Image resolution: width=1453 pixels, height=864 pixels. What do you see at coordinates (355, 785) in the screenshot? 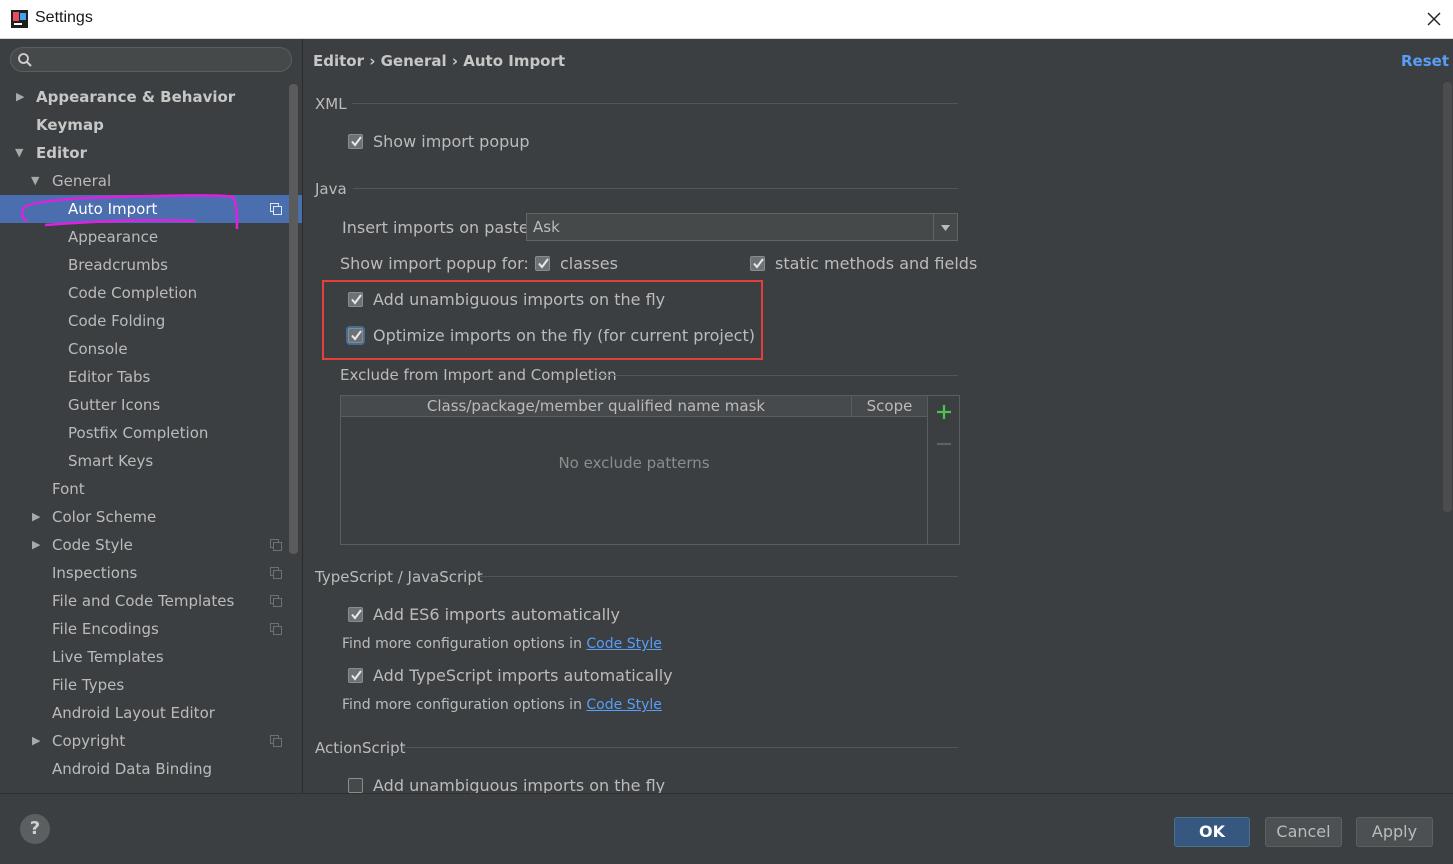
I see `actionscript-add-unambiguous-checkbox` at bounding box center [355, 785].